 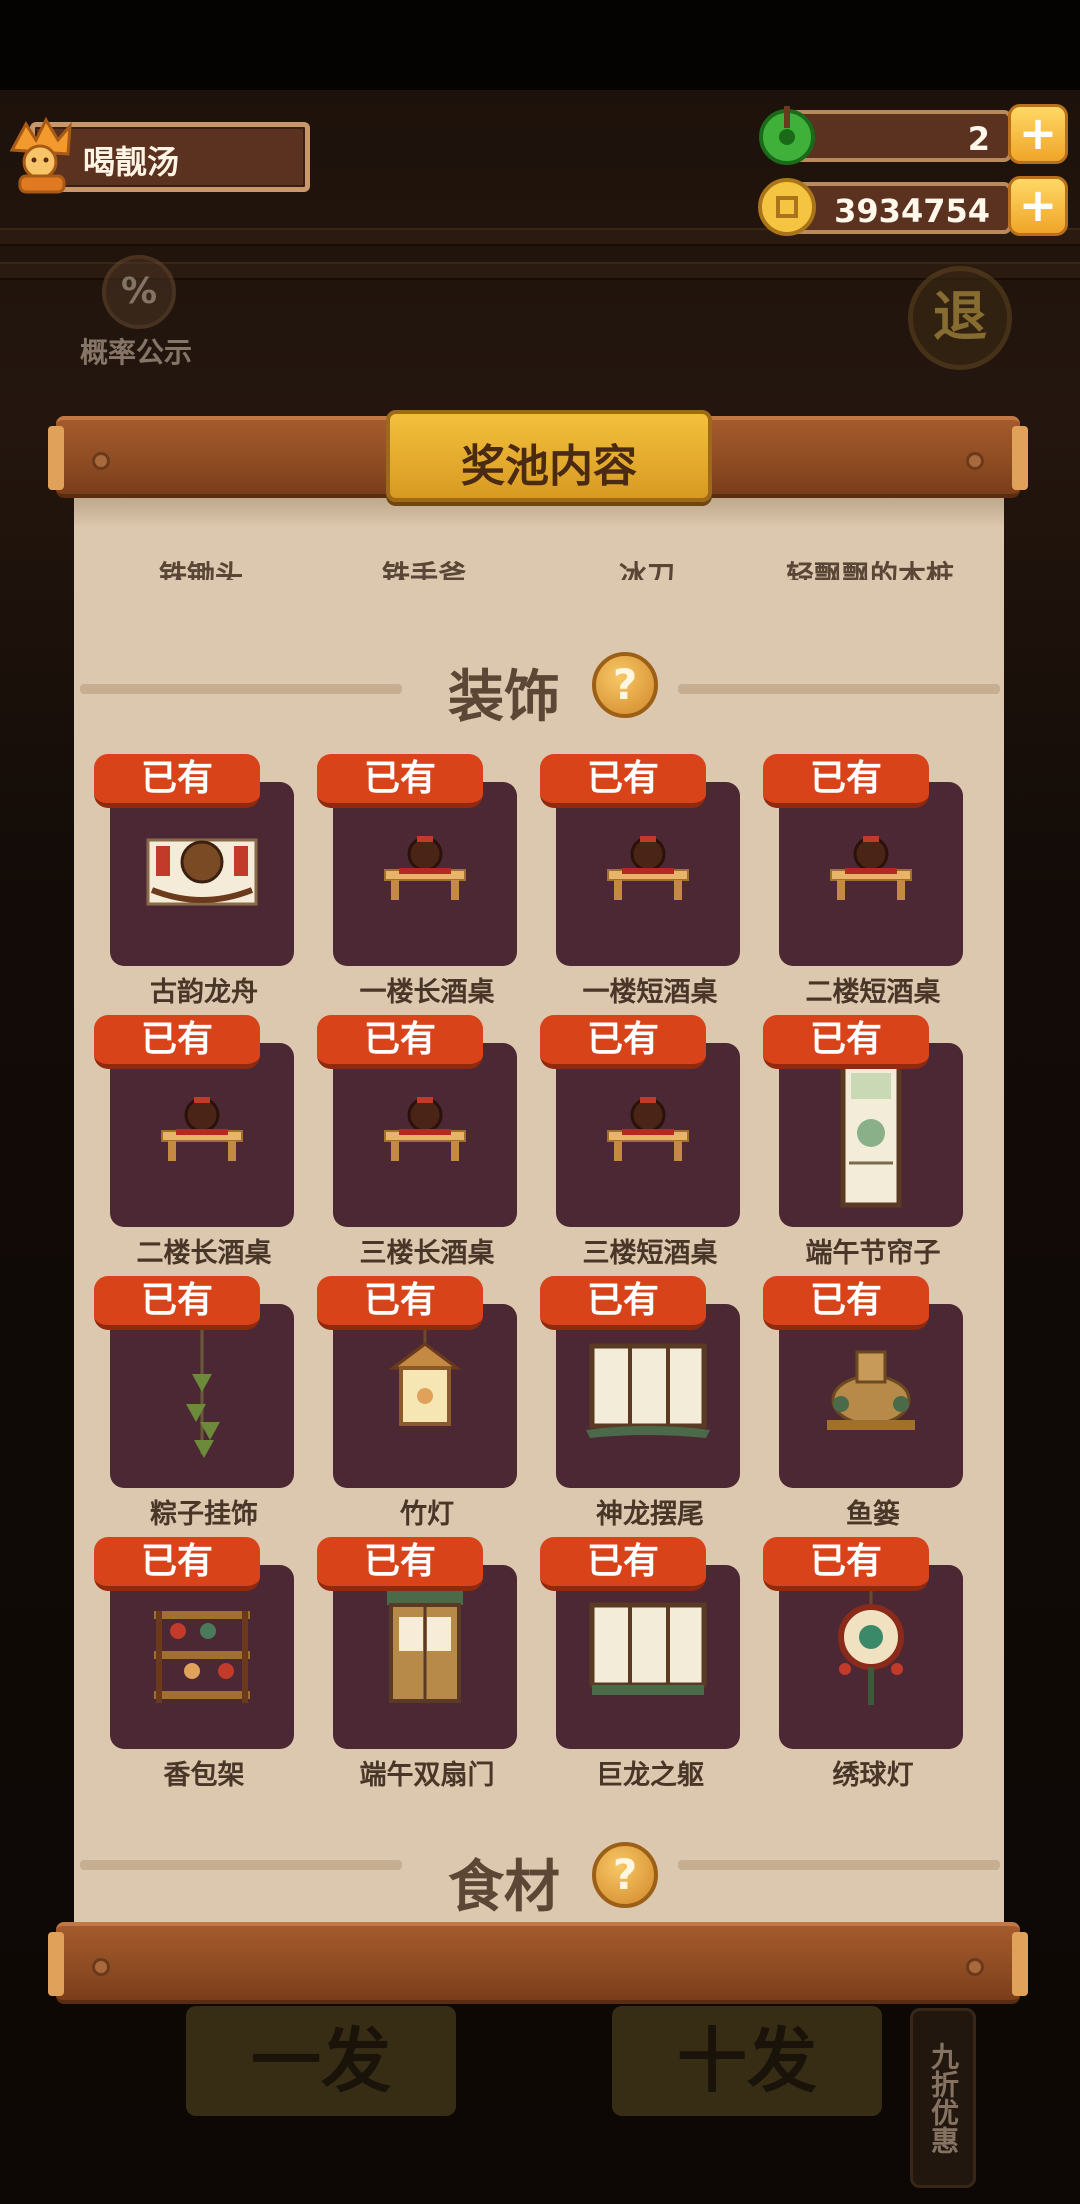 I want to click on decoration-item: 已有 一楼长酒桌, so click(x=417, y=881).